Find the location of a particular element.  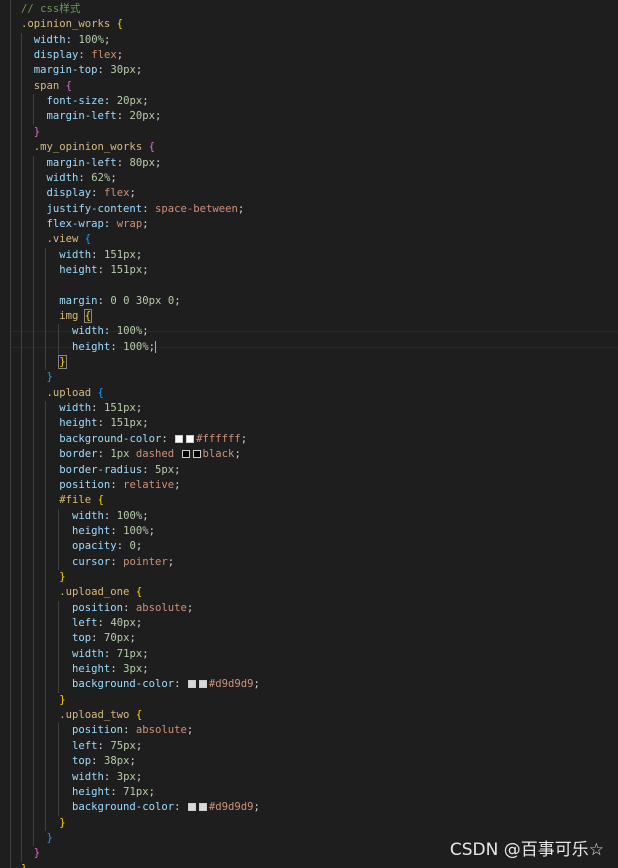

code-line: height: 3px; is located at coordinates (85, 669).